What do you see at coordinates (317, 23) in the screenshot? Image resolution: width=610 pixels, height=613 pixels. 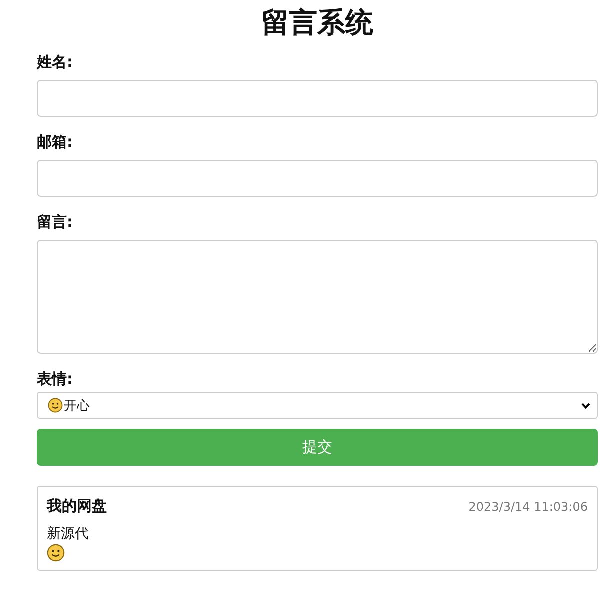 I see `page-title: 留言系统` at bounding box center [317, 23].